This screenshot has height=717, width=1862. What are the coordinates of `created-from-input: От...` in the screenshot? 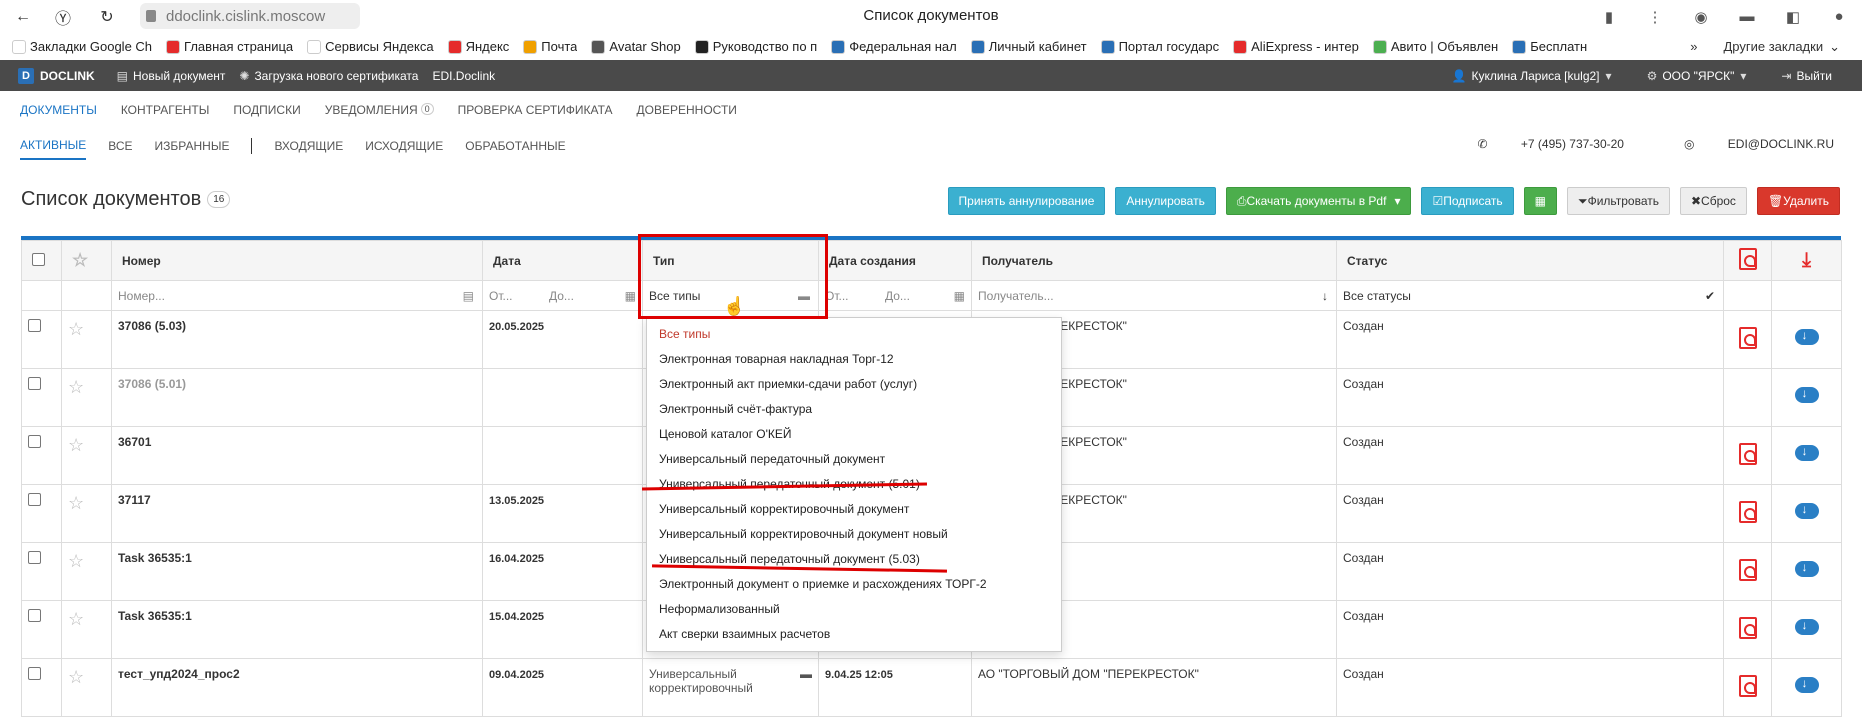 It's located at (855, 296).